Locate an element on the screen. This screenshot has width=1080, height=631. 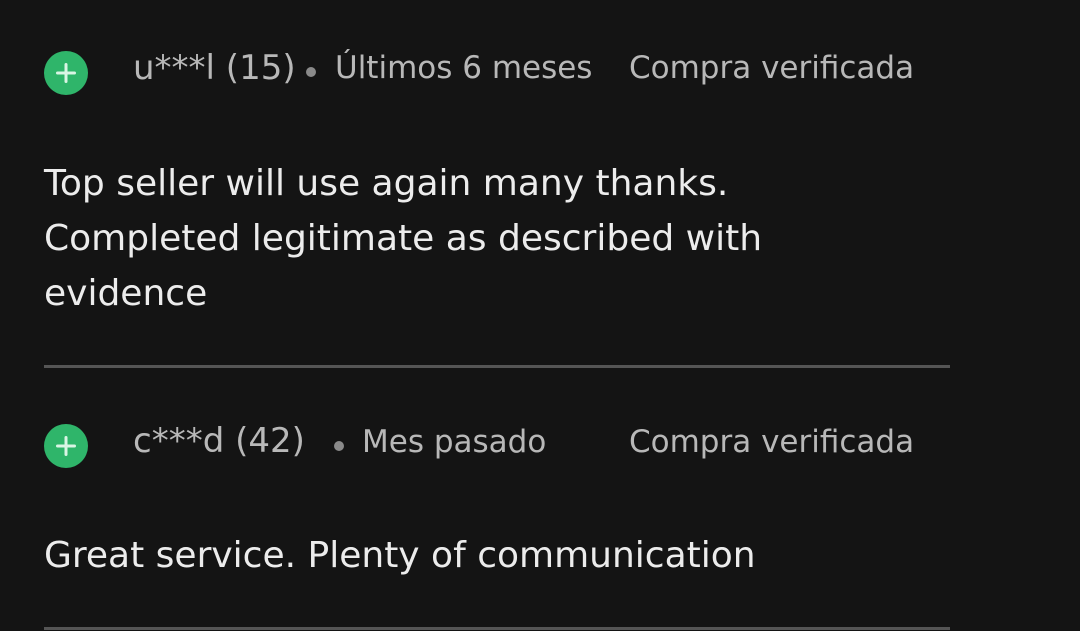
review-text: Great service. Plenty of communication is located at coordinates (400, 555).